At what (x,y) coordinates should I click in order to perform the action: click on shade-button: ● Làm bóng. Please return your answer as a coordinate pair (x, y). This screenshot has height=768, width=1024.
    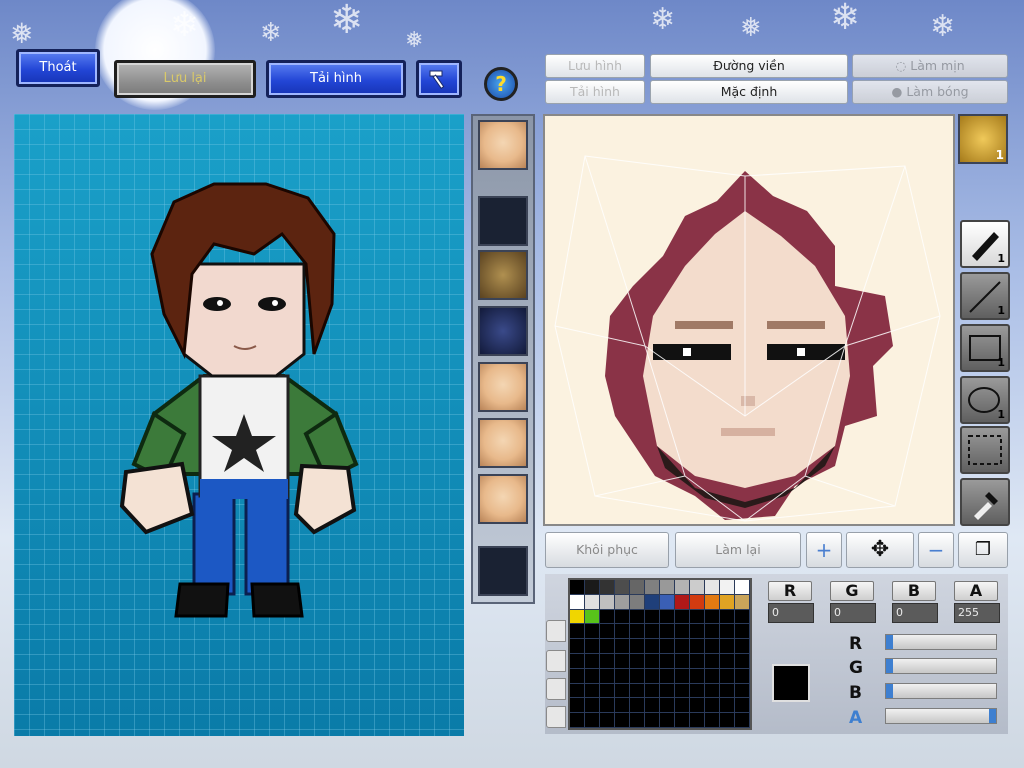
    Looking at the image, I should click on (930, 92).